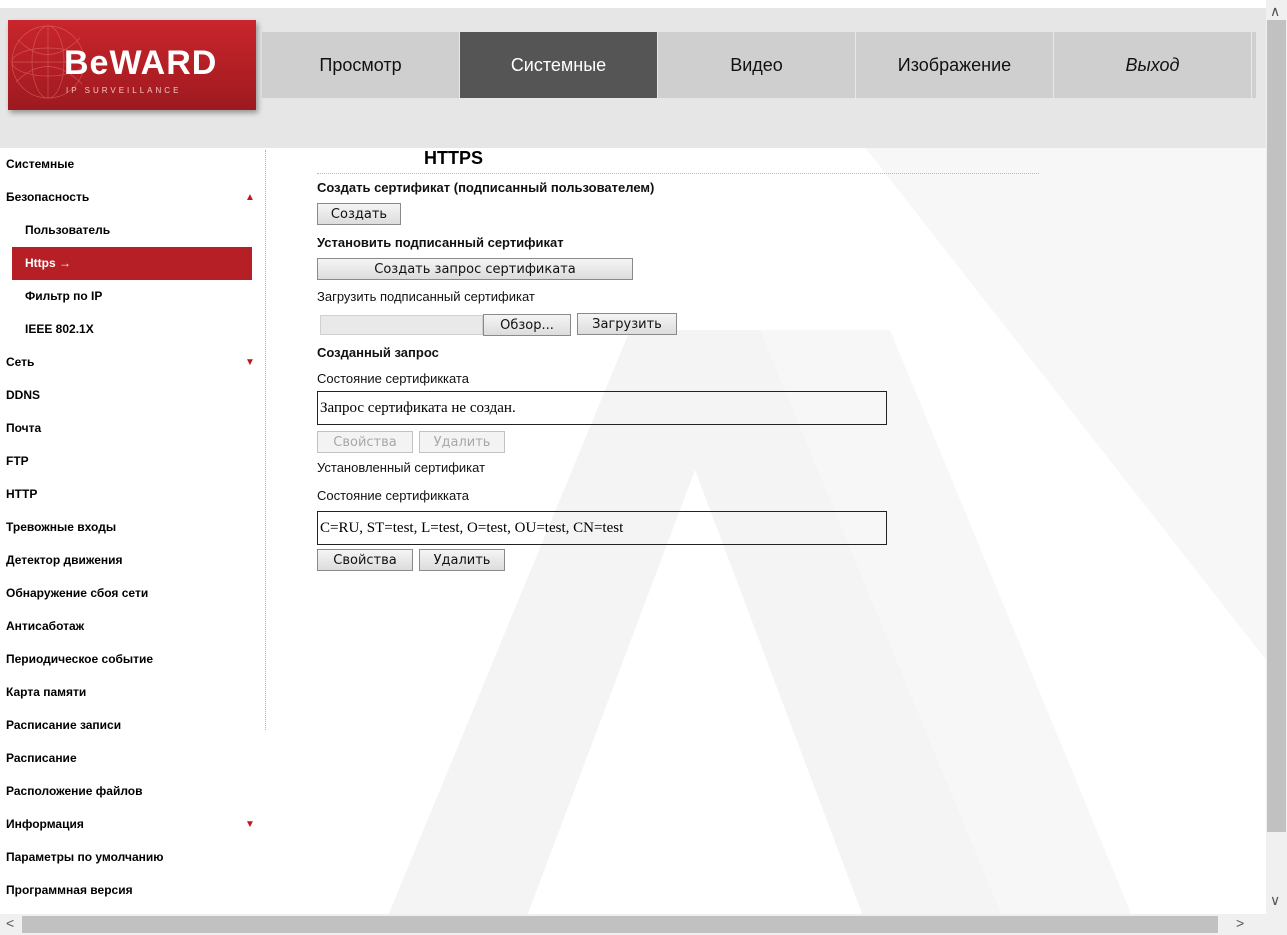 Image resolution: width=1287 pixels, height=935 pixels. What do you see at coordinates (132, 263) in the screenshot?
I see `sidebar-item-https: Https →` at bounding box center [132, 263].